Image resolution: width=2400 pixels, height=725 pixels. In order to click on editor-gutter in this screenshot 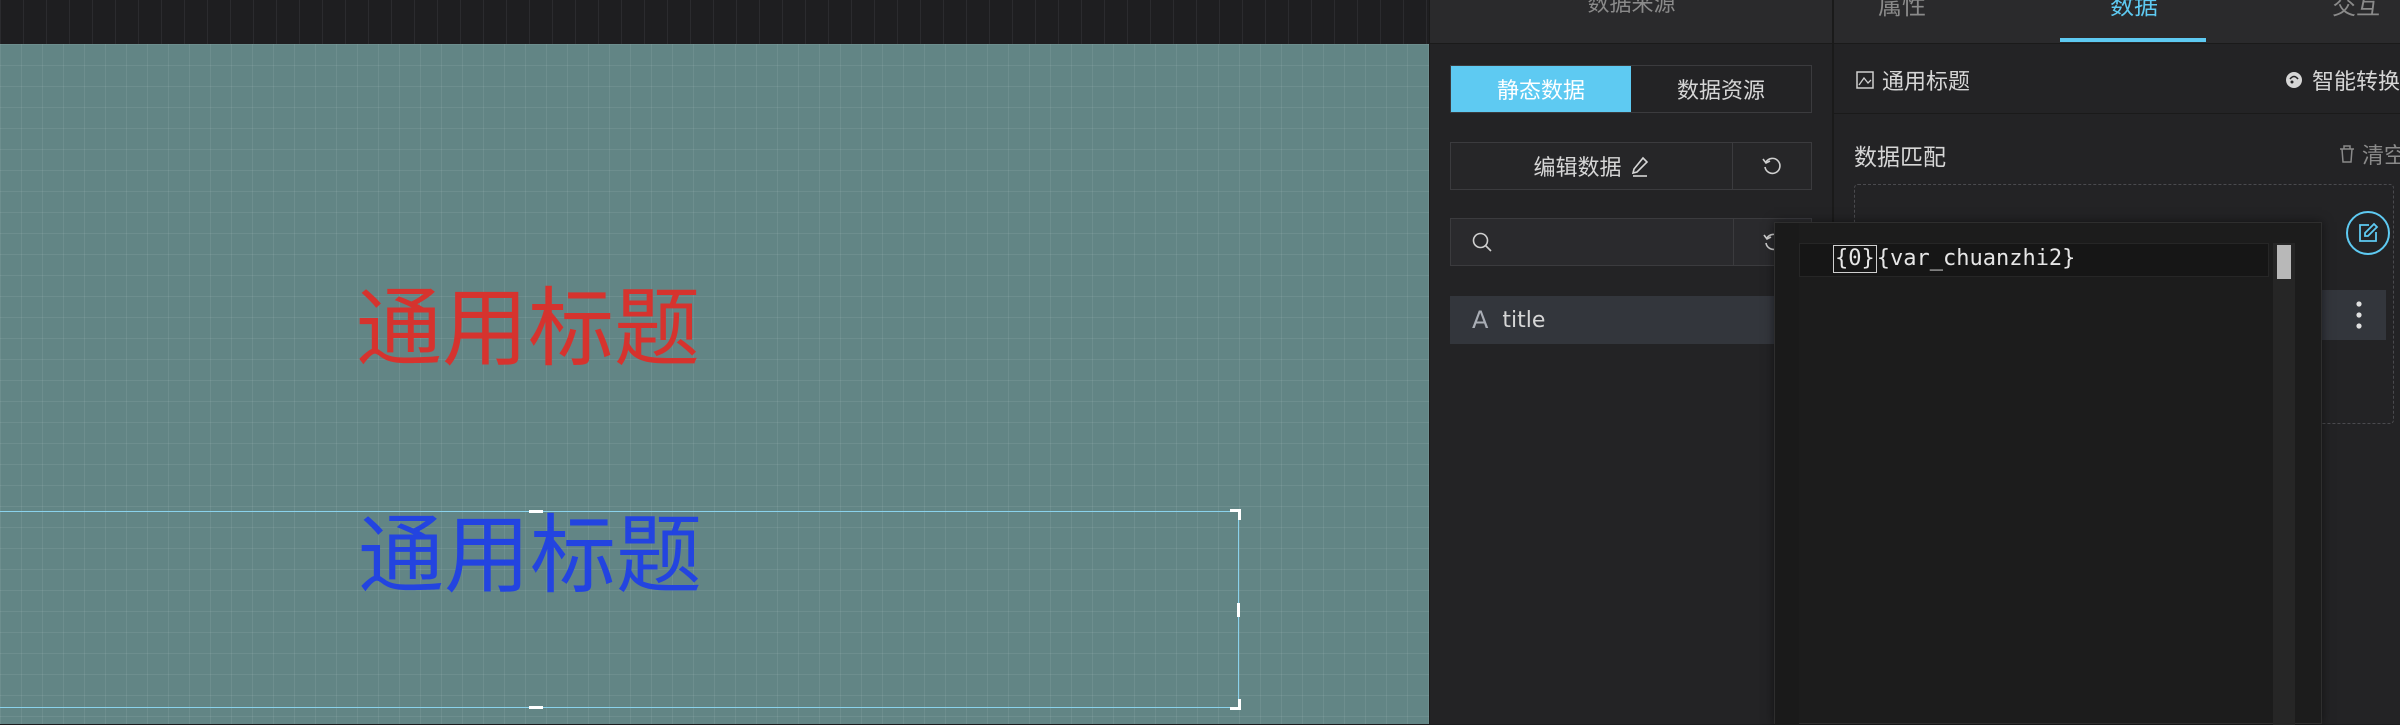, I will do `click(1787, 474)`.